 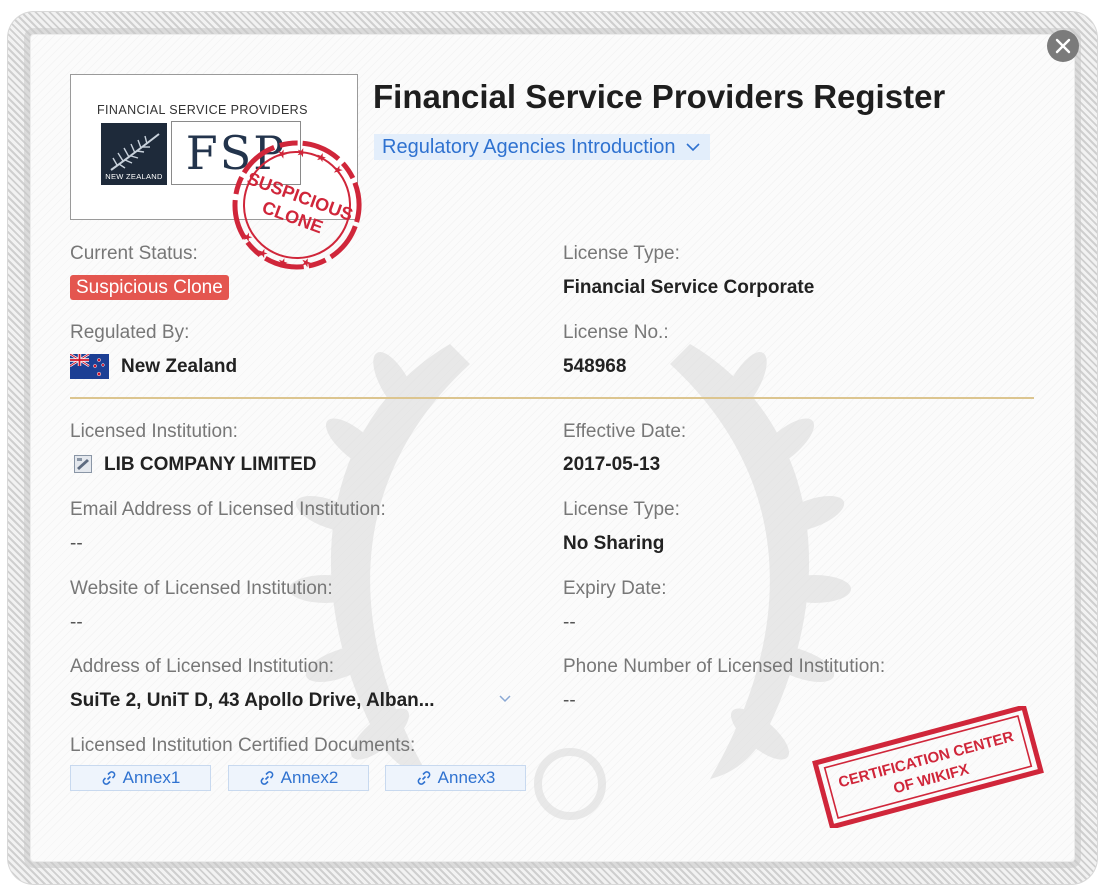 I want to click on section-divider, so click(x=552, y=398).